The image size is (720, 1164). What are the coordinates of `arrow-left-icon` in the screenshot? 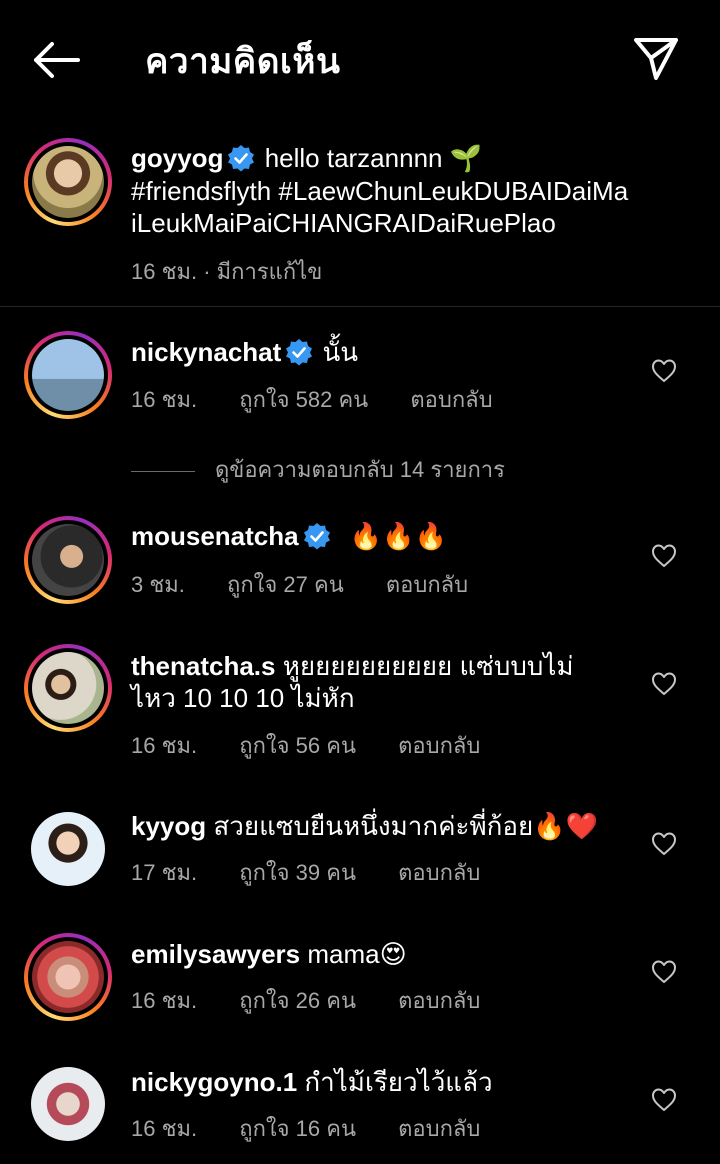 It's located at (56, 60).